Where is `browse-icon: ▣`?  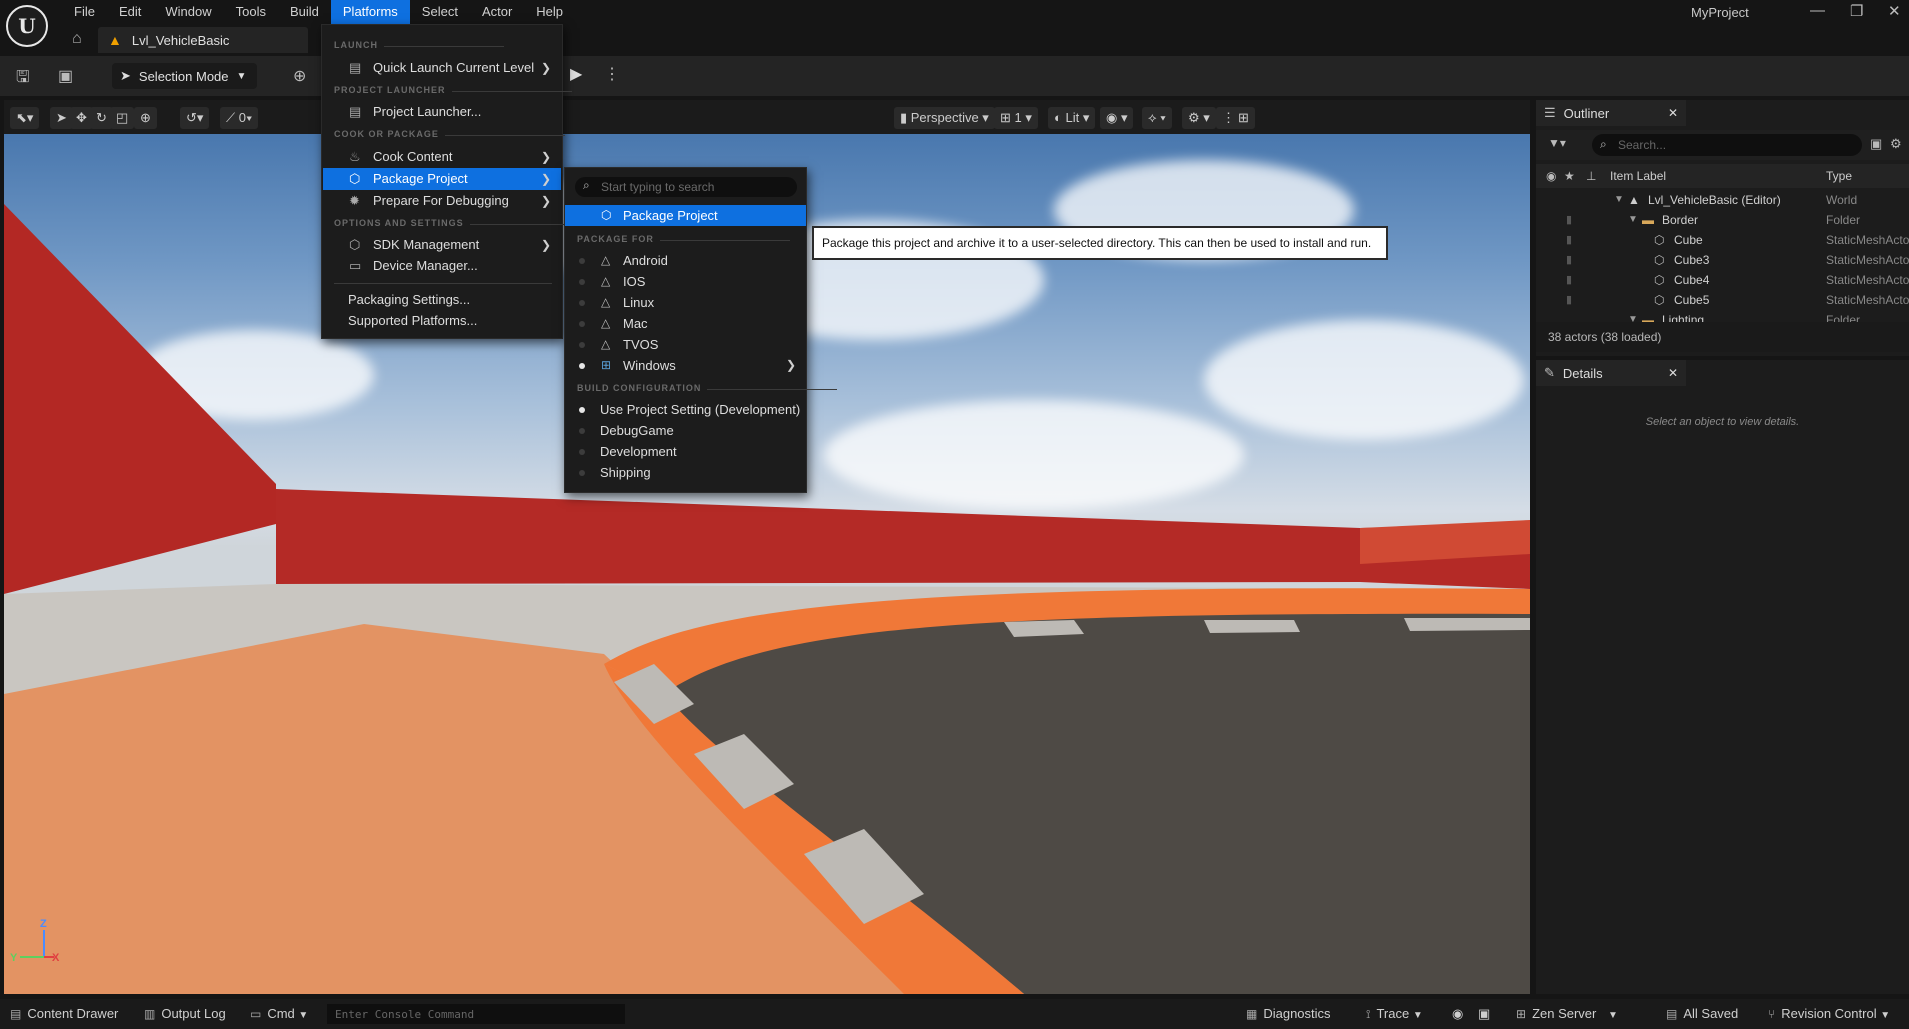 browse-icon: ▣ is located at coordinates (65, 76).